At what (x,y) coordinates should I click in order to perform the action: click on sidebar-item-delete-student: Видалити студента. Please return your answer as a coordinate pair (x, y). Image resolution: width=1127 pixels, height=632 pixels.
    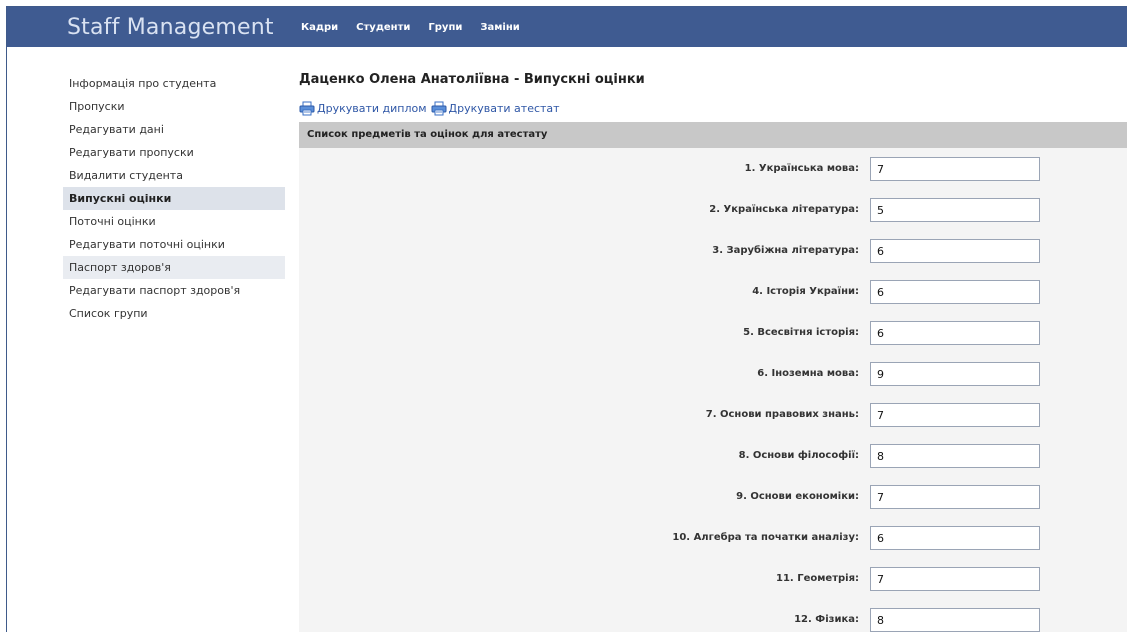
    Looking at the image, I should click on (174, 175).